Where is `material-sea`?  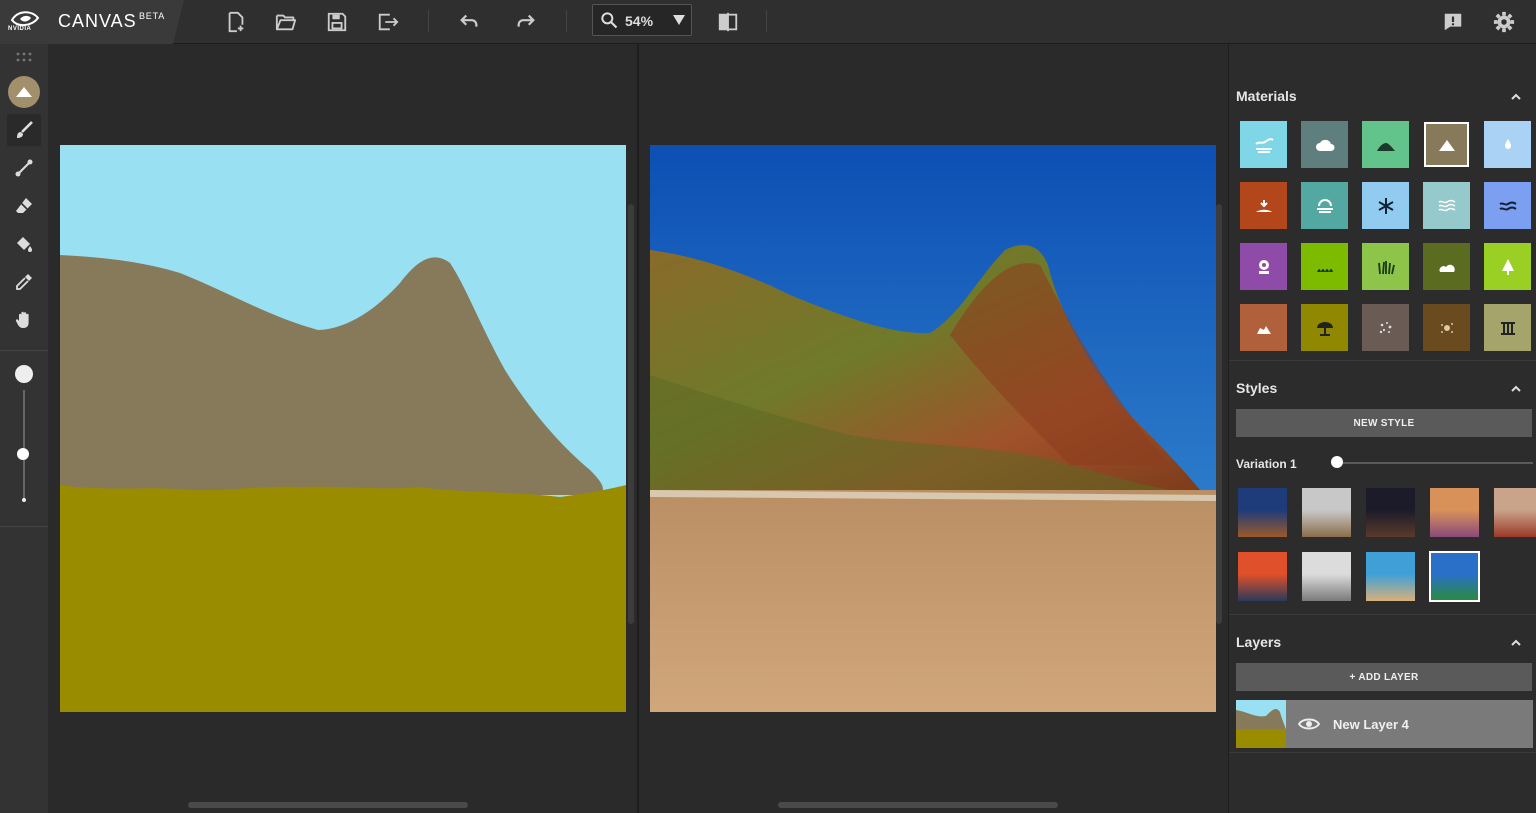 material-sea is located at coordinates (1263, 144).